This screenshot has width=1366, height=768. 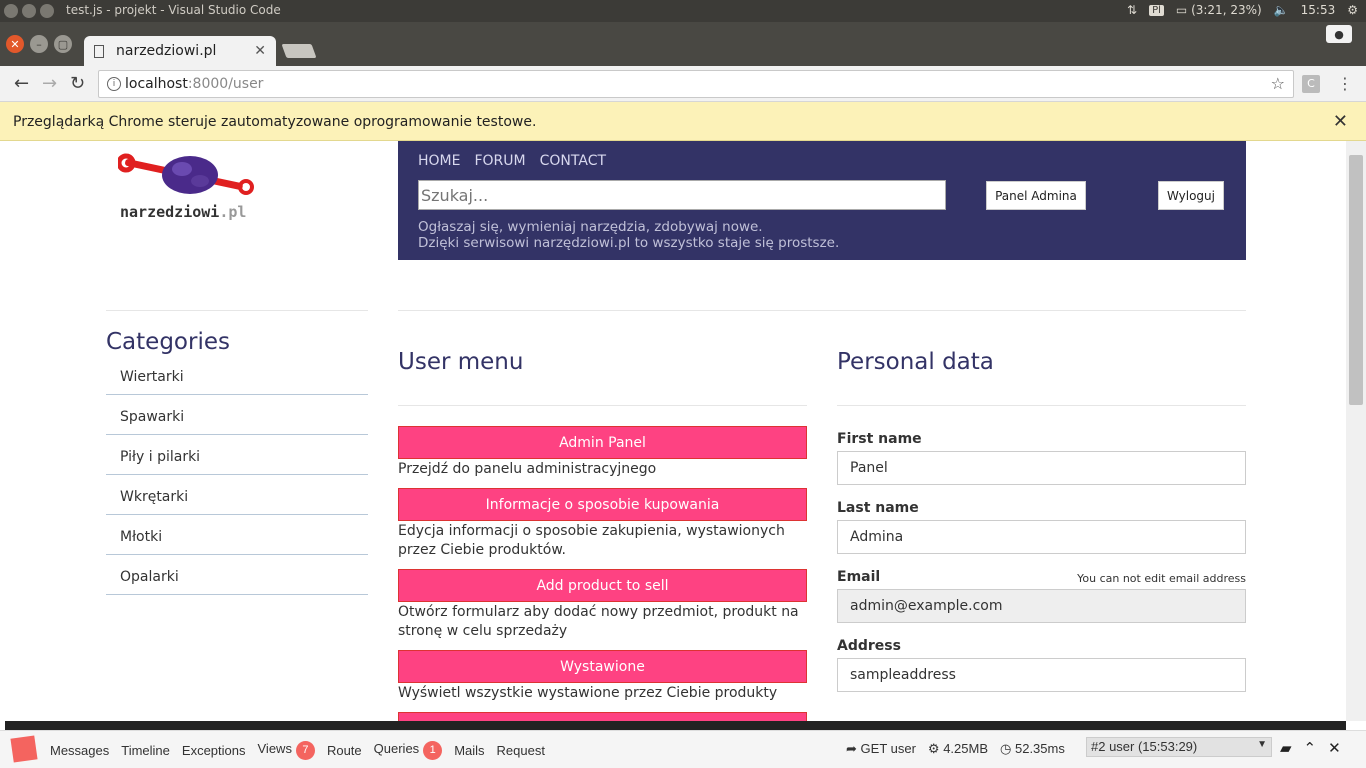 What do you see at coordinates (299, 51) in the screenshot?
I see `new-tab-button` at bounding box center [299, 51].